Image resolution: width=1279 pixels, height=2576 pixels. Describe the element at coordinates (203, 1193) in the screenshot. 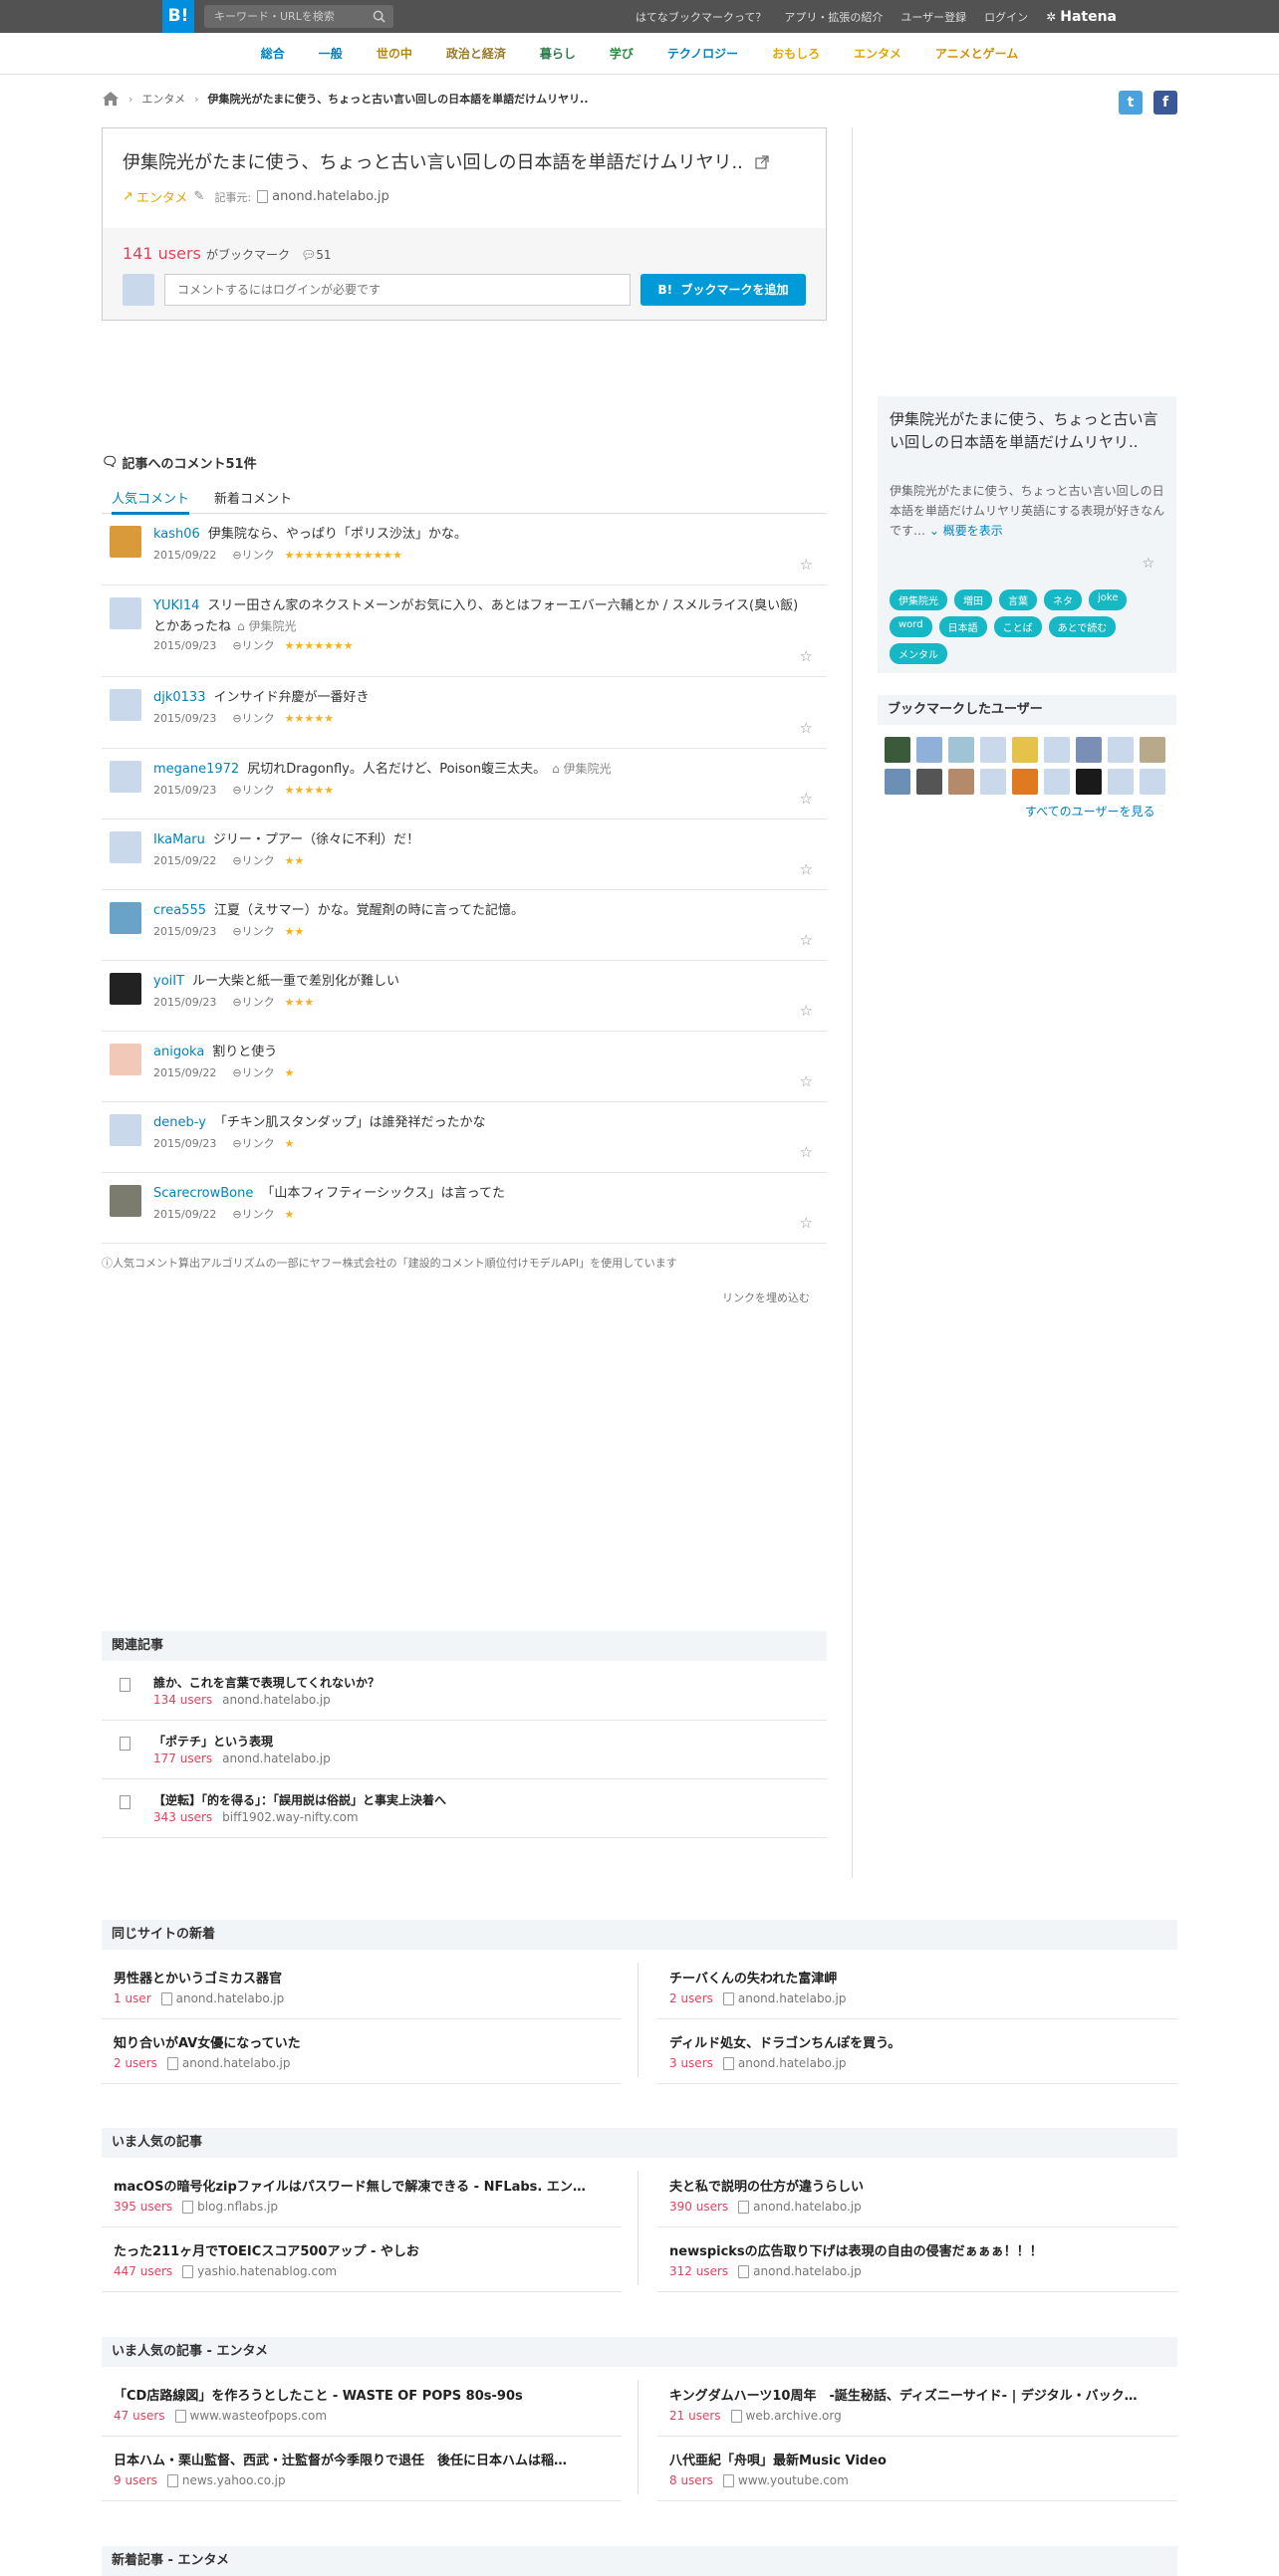

I see `comment-username: ScarecrowBone` at that location.